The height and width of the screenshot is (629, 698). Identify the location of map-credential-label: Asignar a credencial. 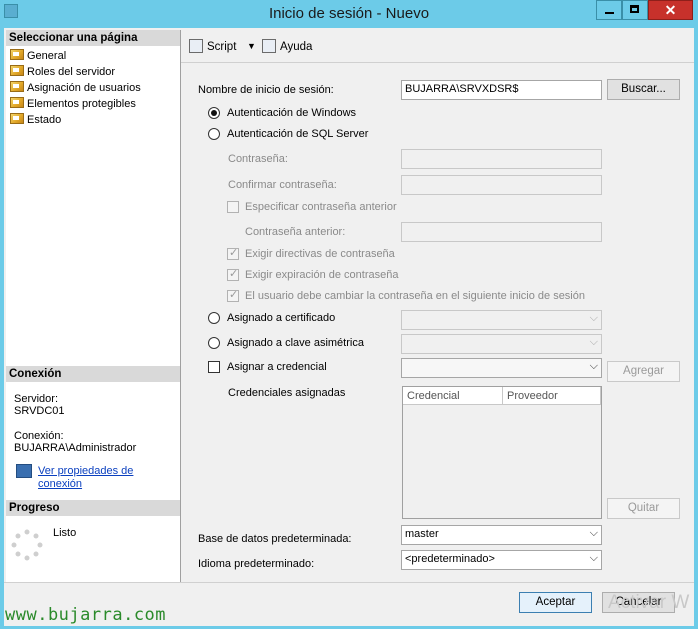
(277, 367).